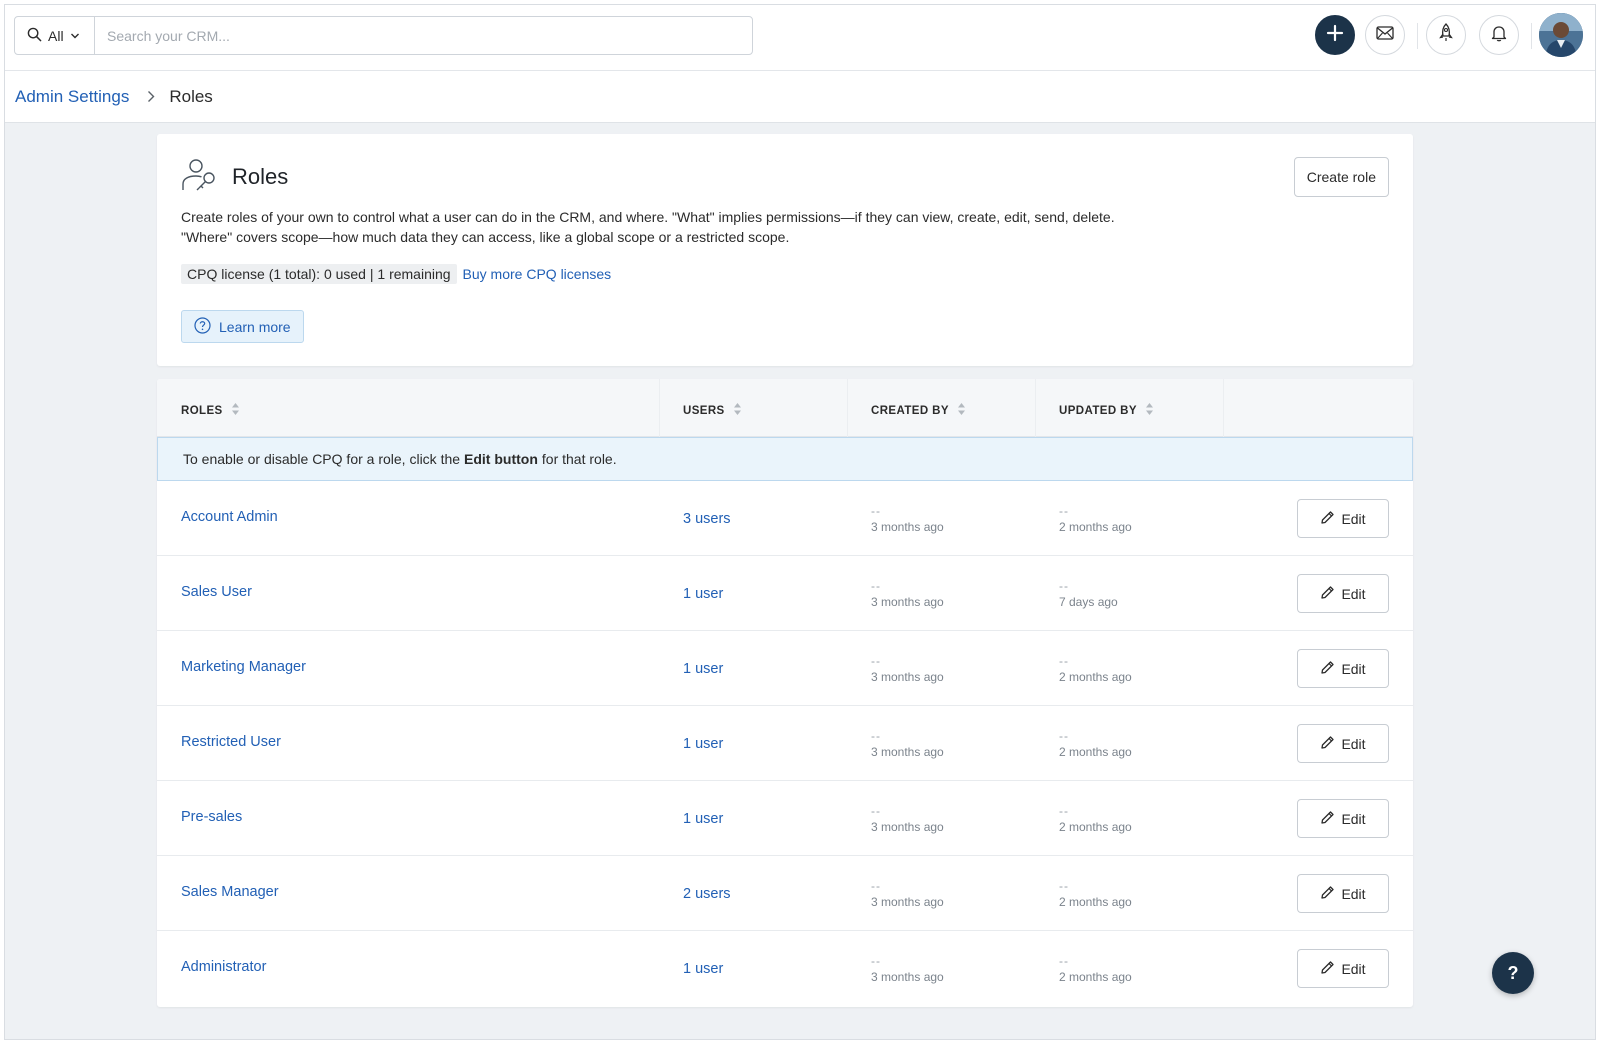 The width and height of the screenshot is (1600, 1044). I want to click on column-header-created-by: CREATED BY, so click(918, 410).